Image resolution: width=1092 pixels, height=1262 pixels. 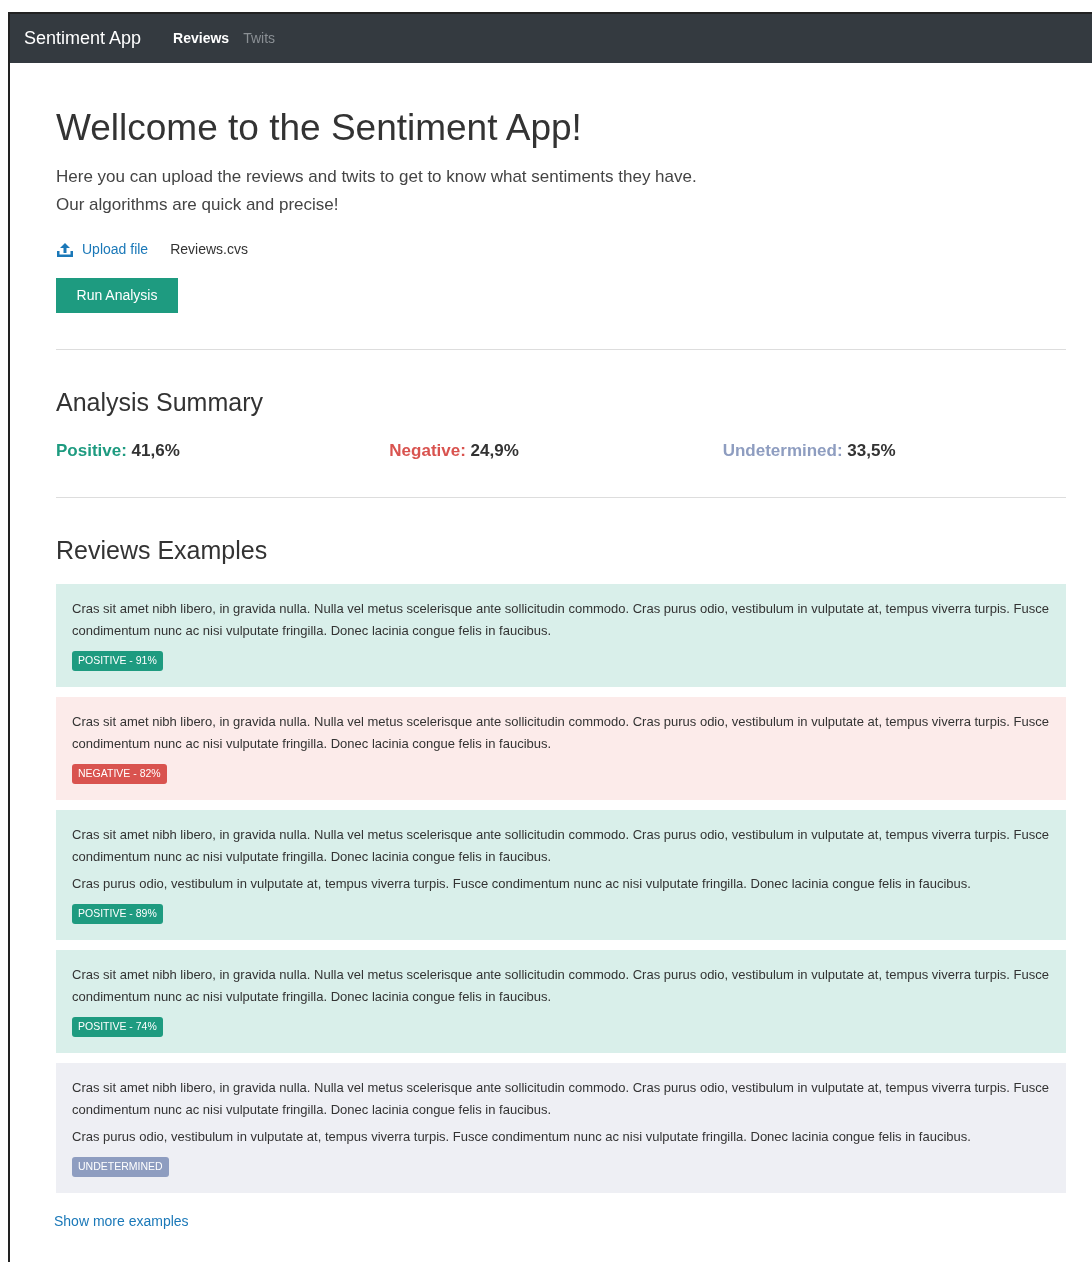 I want to click on intro-text: Our algorithms are quick and precise!, so click(x=198, y=205).